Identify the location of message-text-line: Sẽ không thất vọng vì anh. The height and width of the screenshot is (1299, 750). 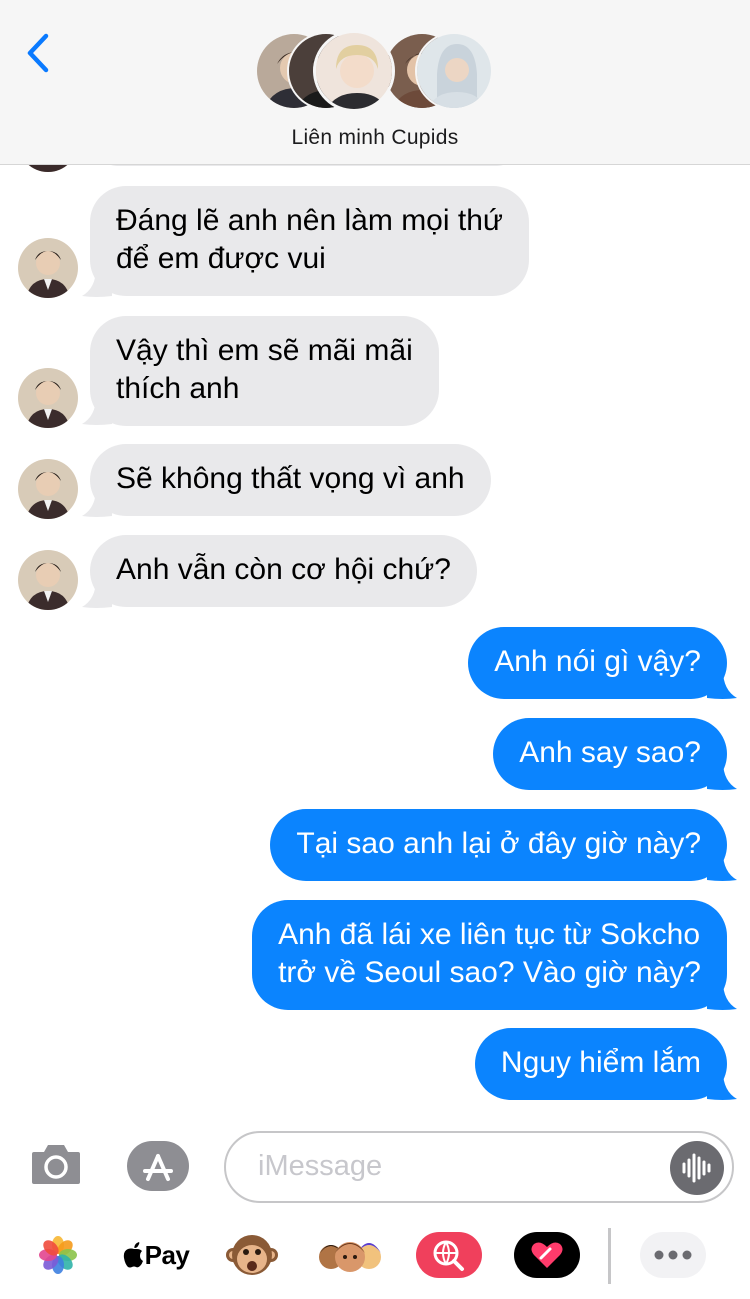
(290, 478).